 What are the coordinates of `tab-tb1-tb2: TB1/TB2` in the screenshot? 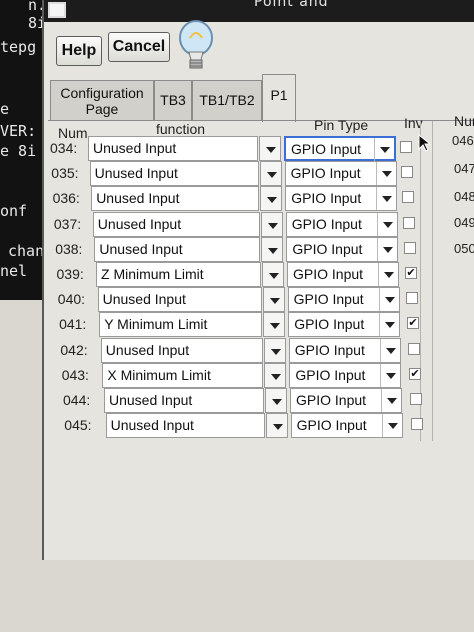 It's located at (227, 100).